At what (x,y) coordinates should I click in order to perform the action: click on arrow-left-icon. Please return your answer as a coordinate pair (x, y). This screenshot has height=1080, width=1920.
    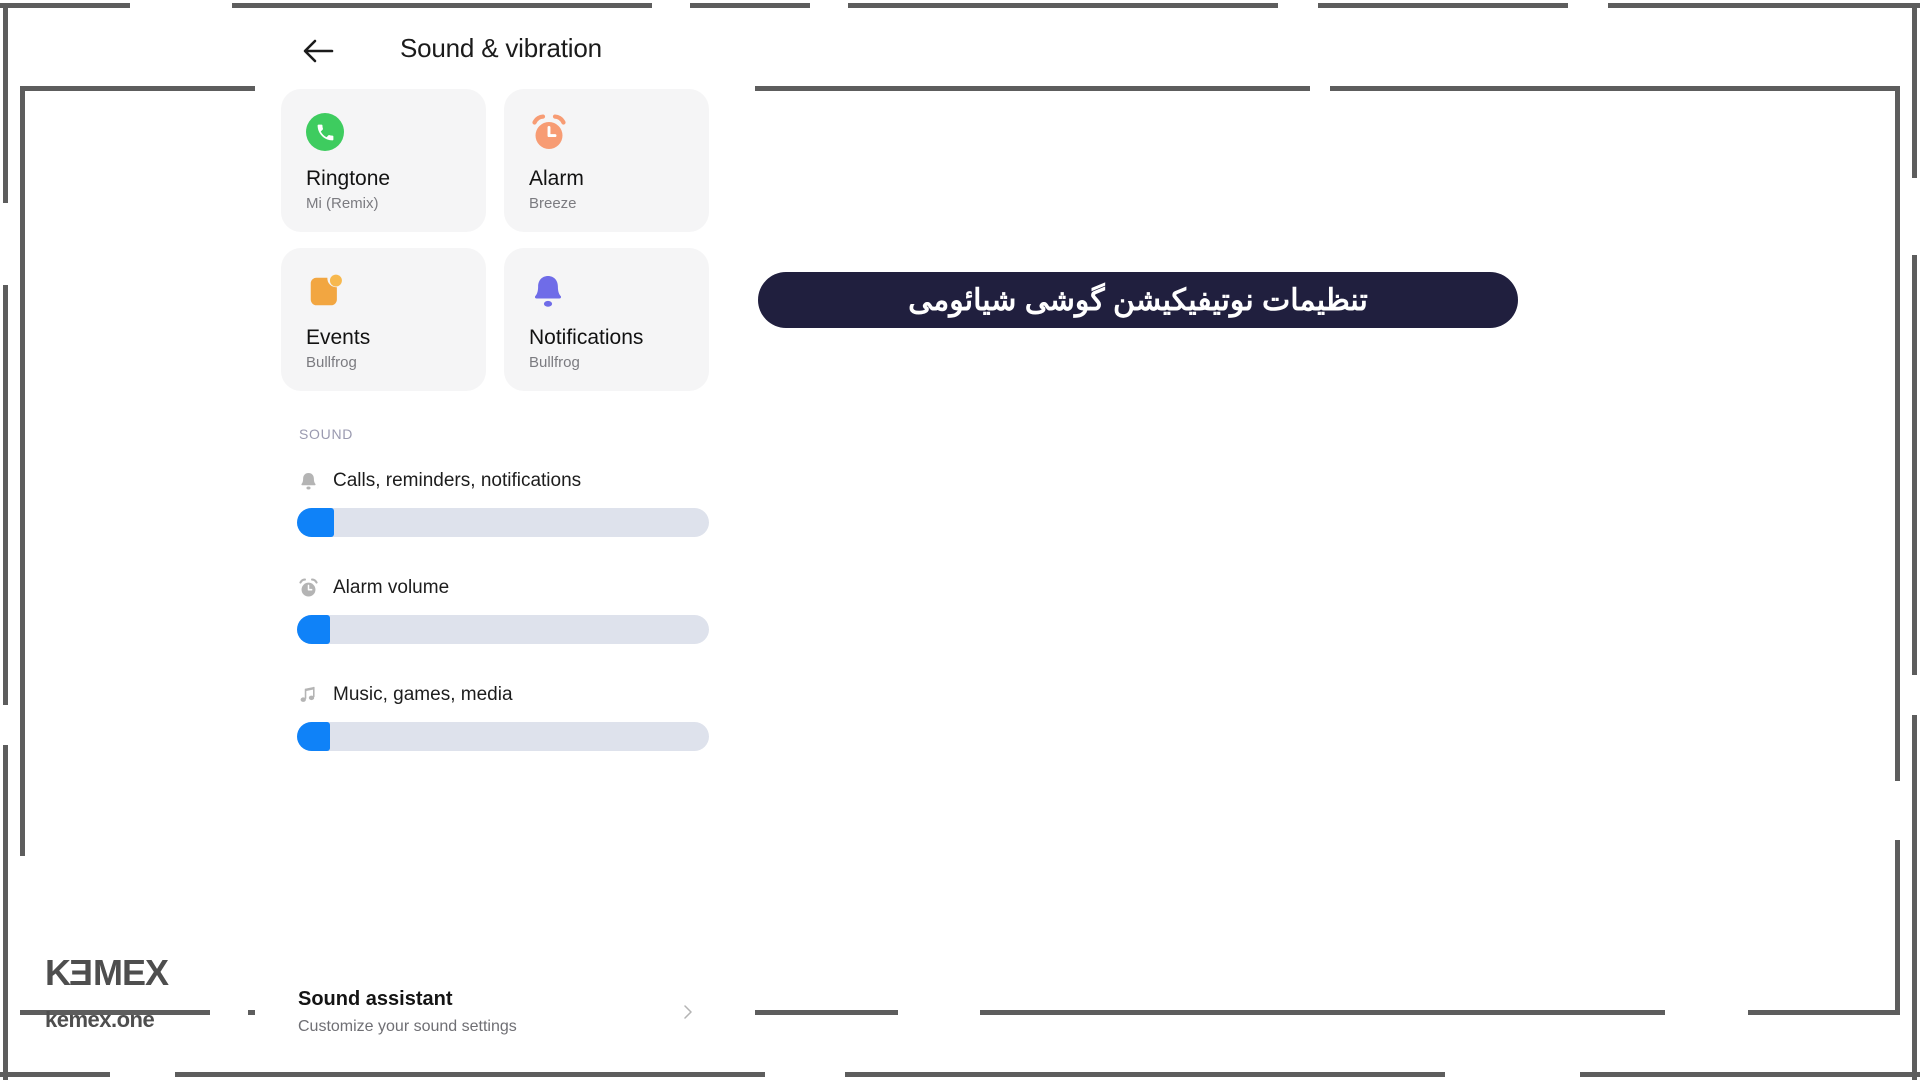
    Looking at the image, I should click on (319, 51).